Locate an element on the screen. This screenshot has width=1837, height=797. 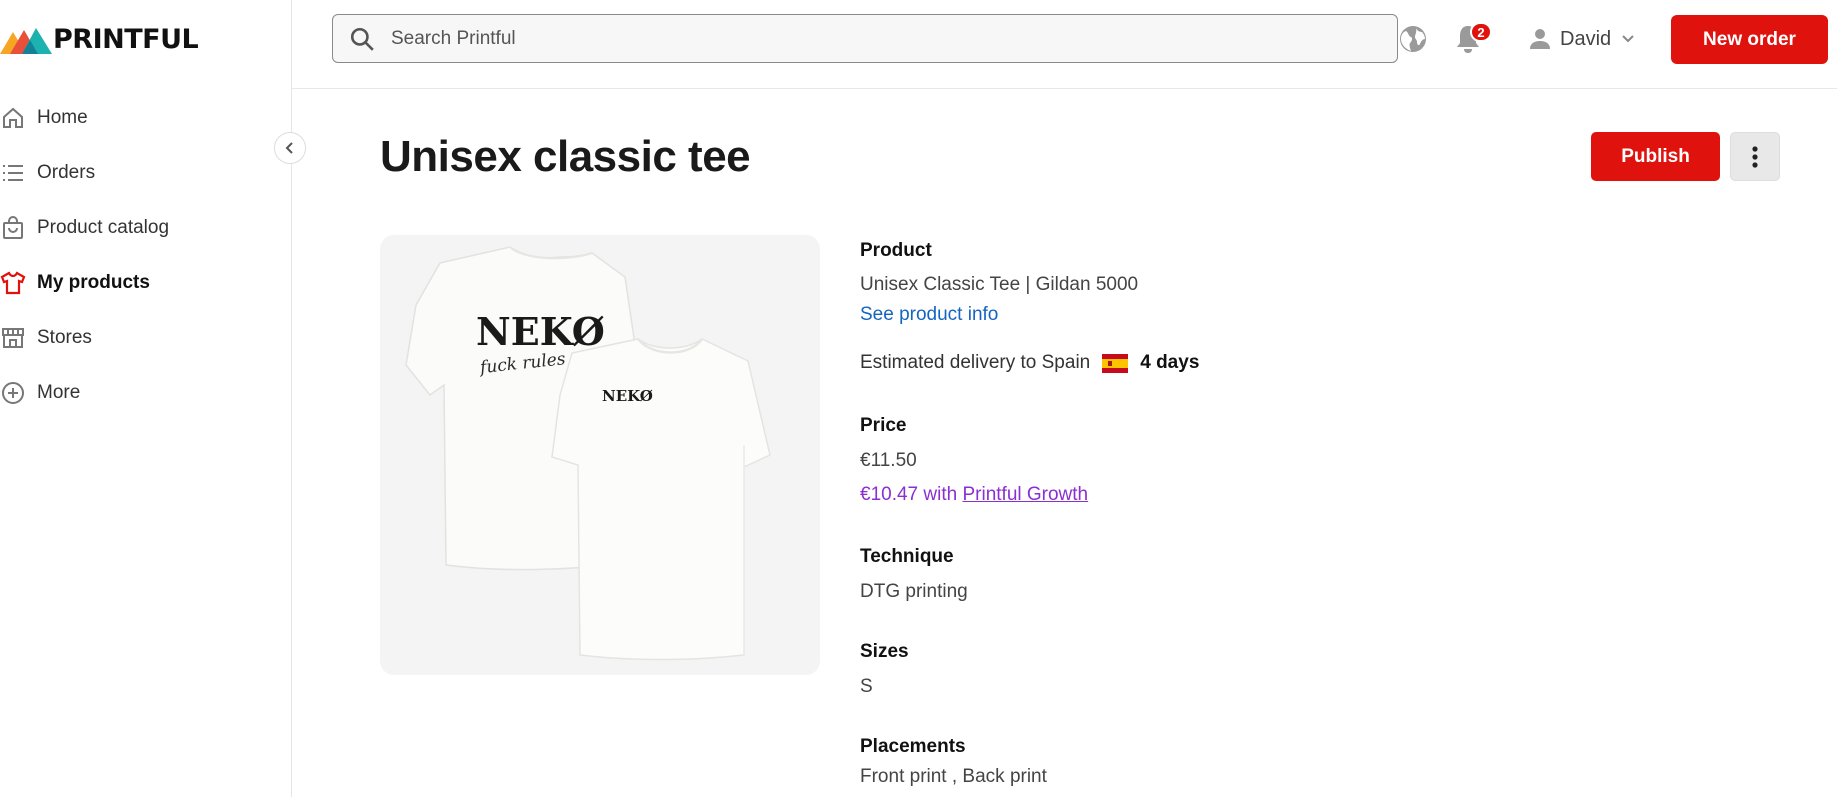
sidebar-item-more: More is located at coordinates (146, 392).